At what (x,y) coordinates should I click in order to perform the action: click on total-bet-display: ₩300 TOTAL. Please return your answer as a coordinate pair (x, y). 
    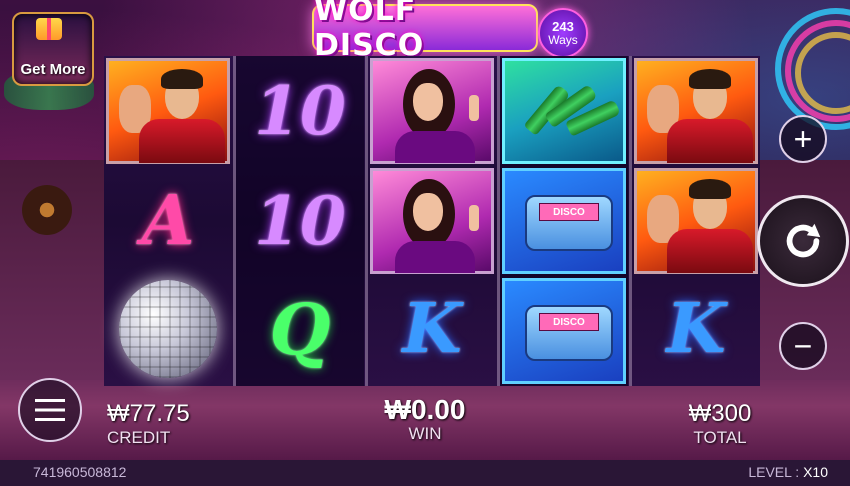
    Looking at the image, I should click on (720, 424).